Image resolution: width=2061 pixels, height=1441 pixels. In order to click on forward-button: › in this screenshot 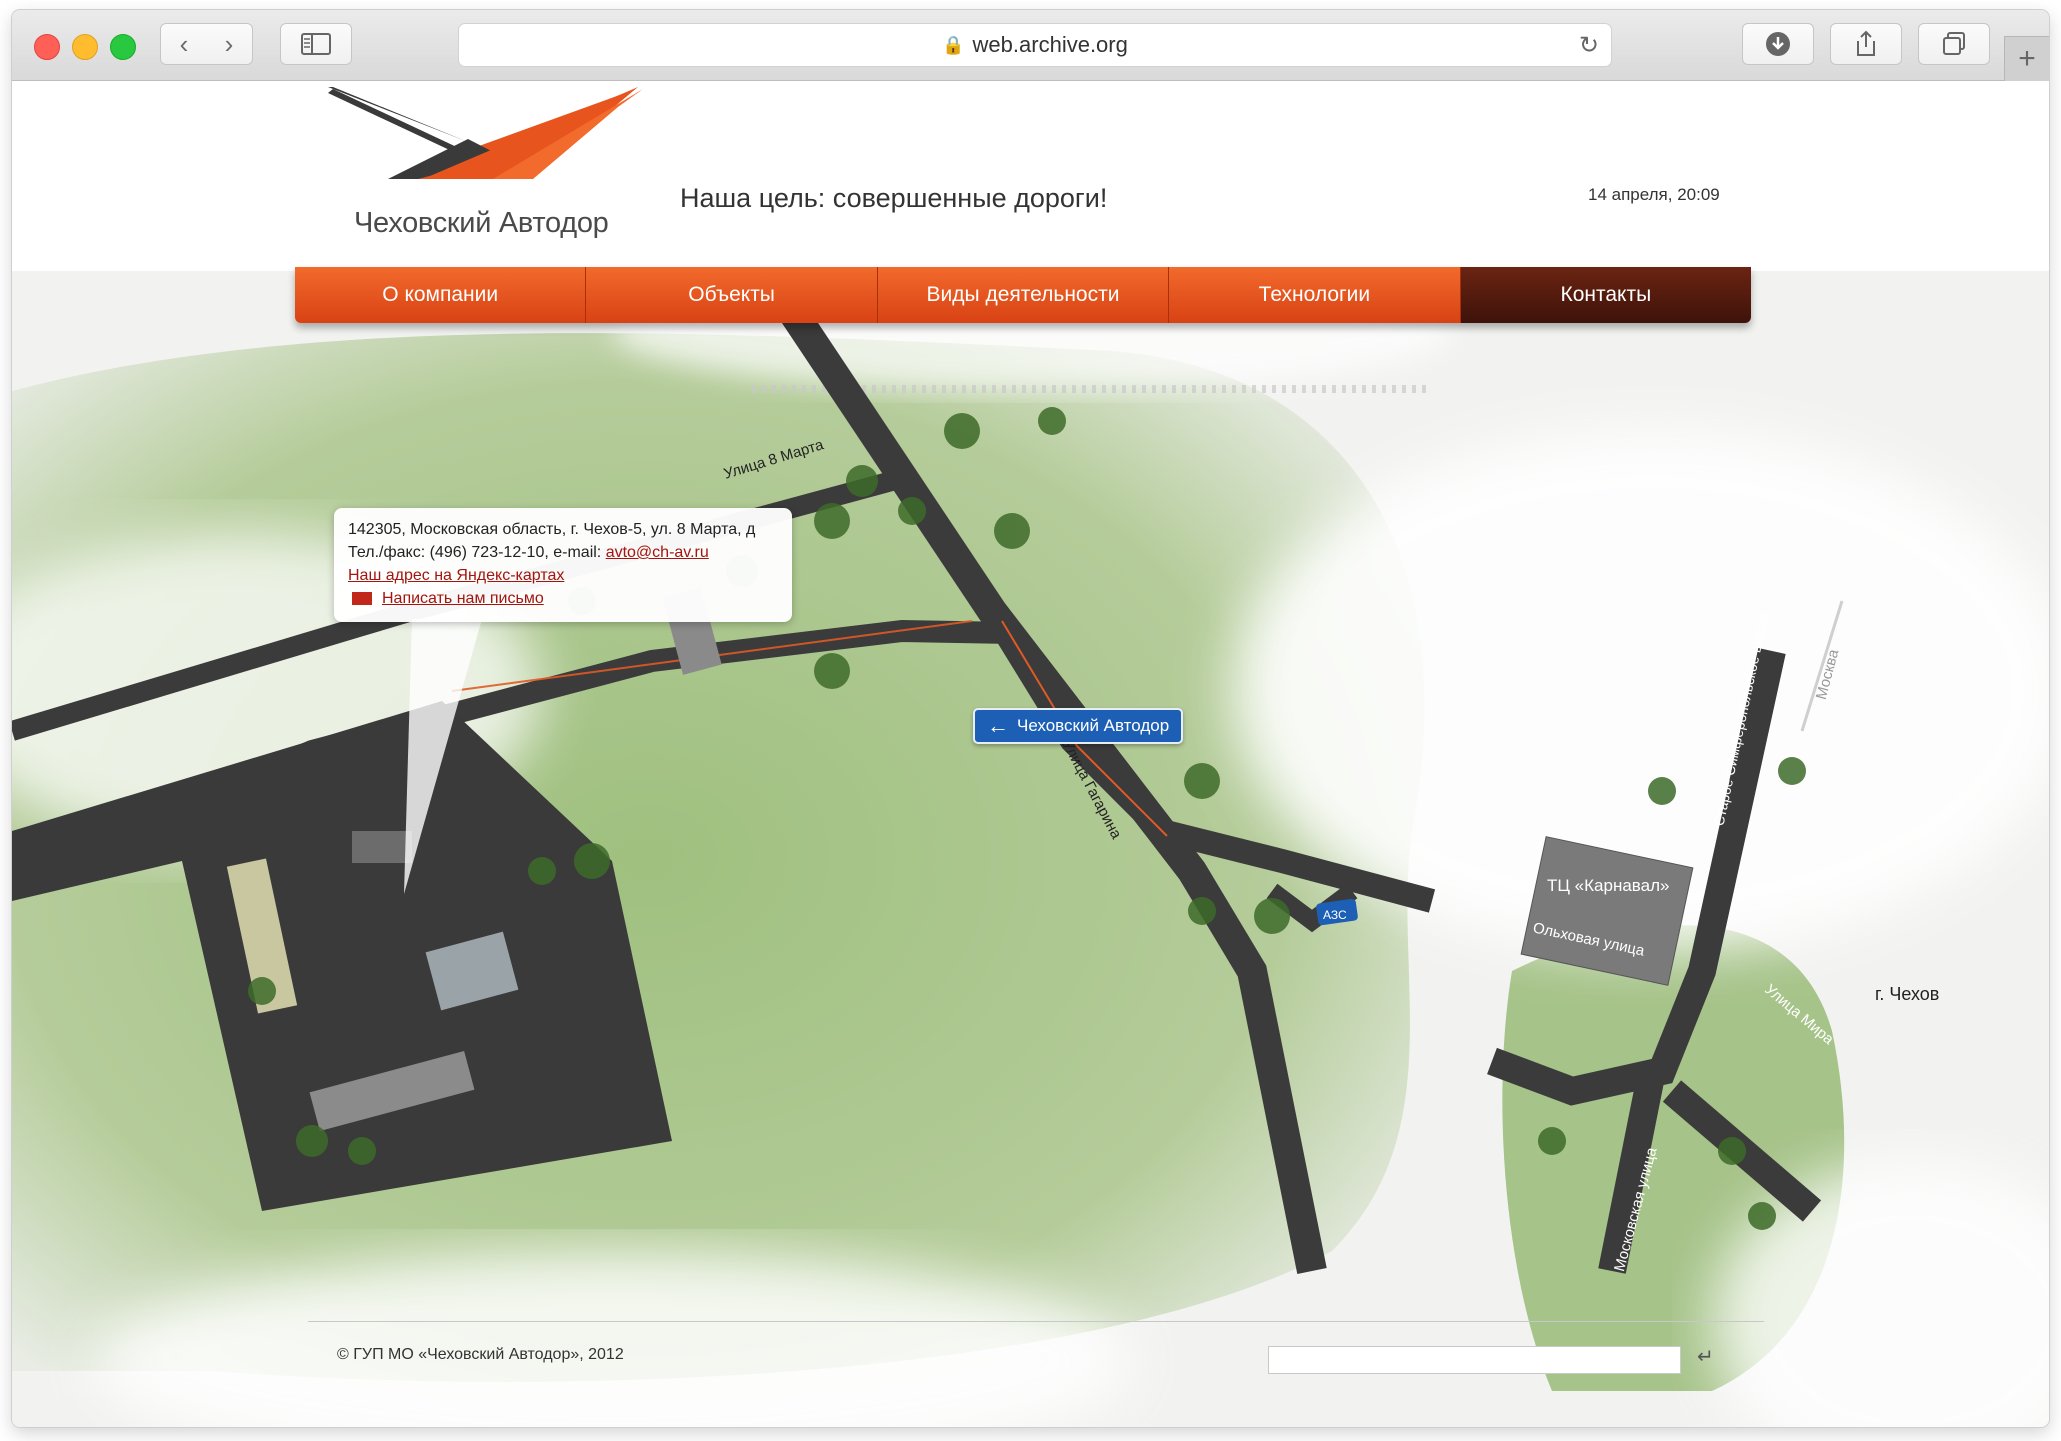, I will do `click(229, 44)`.